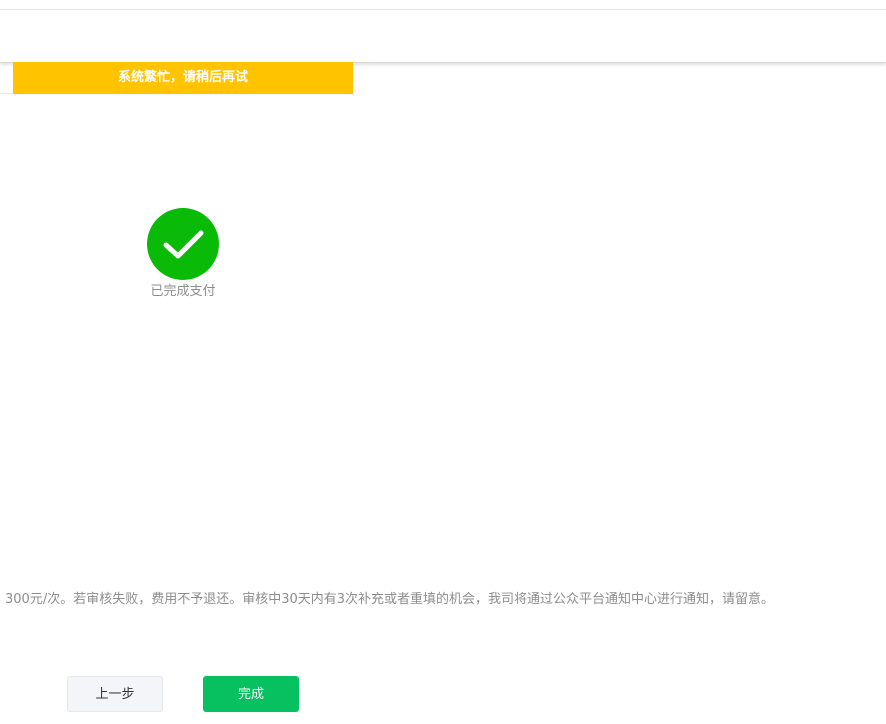  I want to click on payment-status-label: 已完成支付, so click(183, 291).